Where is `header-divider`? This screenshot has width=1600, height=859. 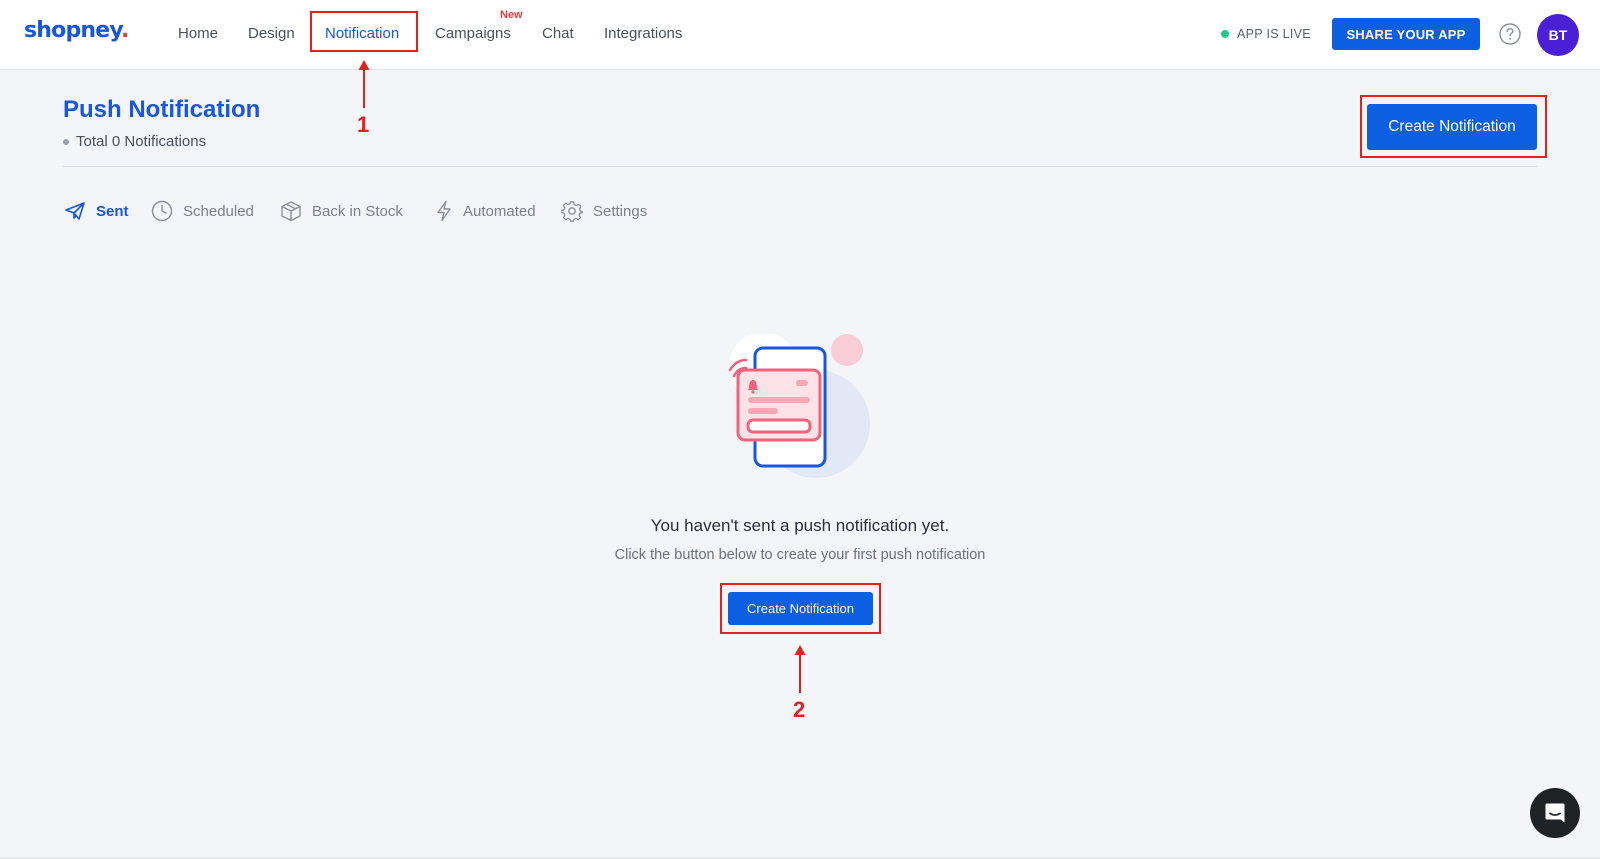 header-divider is located at coordinates (800, 166).